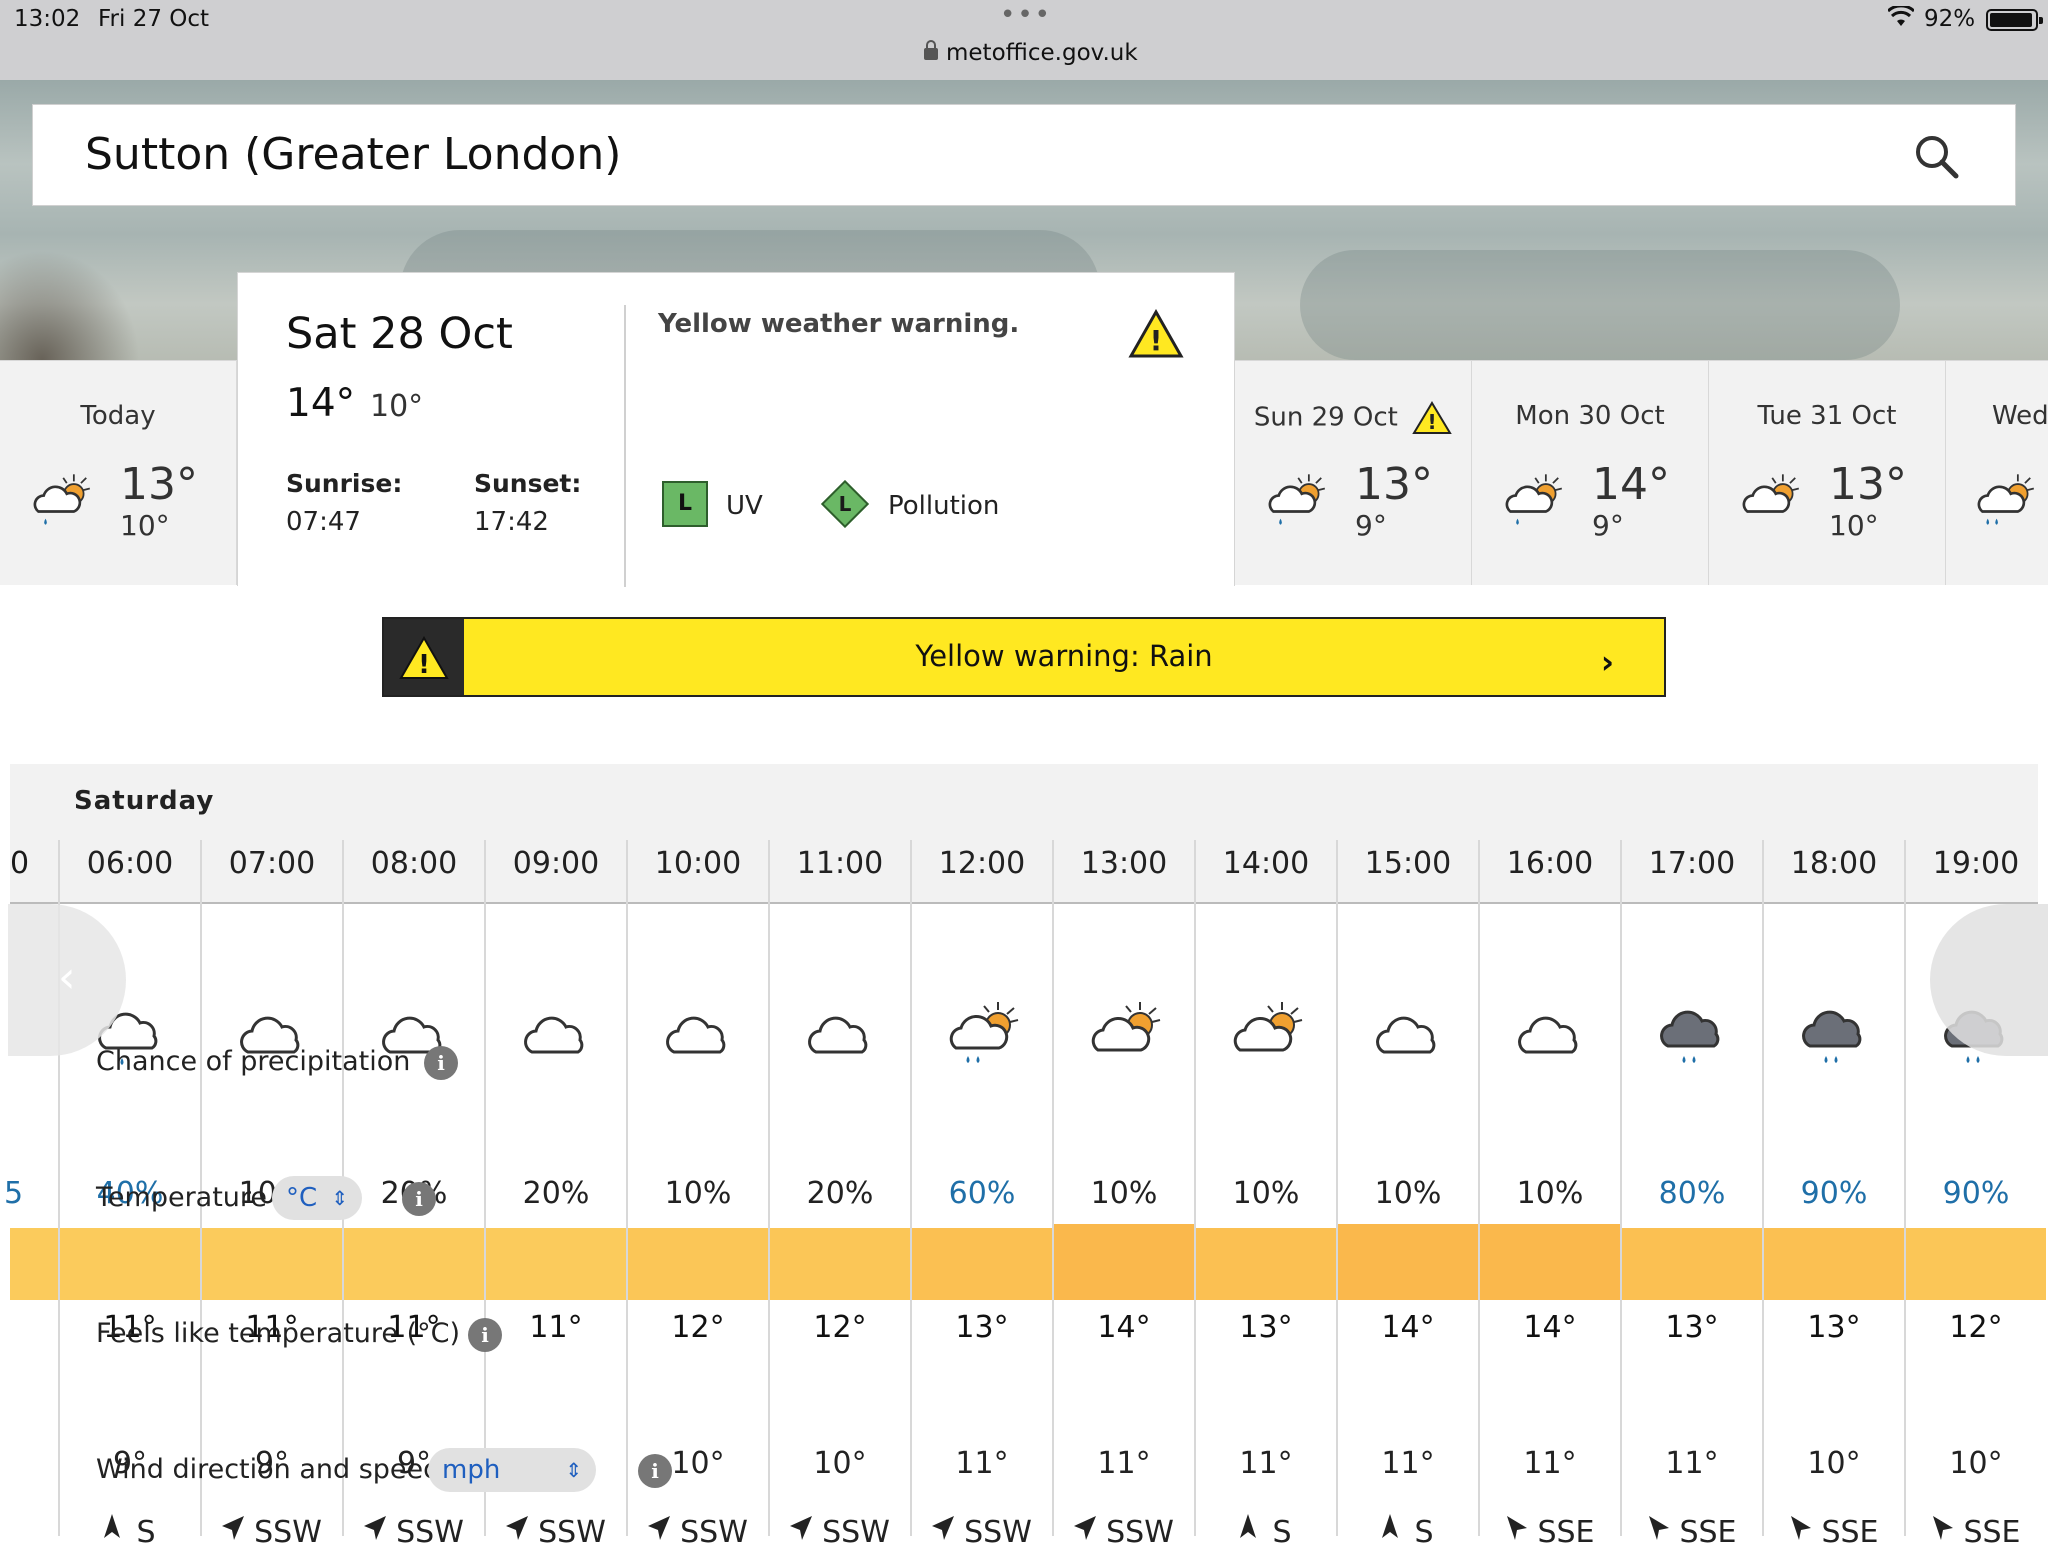 This screenshot has width=2048, height=1550. I want to click on tab-today: Today 13° 10°, so click(118, 472).